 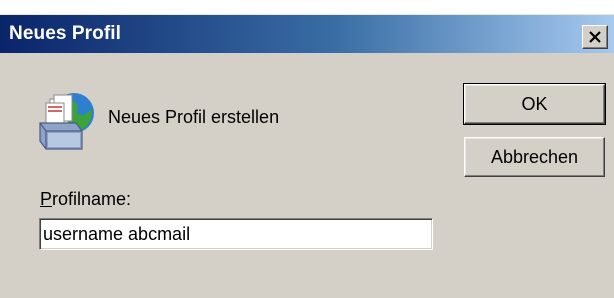 What do you see at coordinates (92, 199) in the screenshot?
I see `profile-name-label-rest: rofilname:` at bounding box center [92, 199].